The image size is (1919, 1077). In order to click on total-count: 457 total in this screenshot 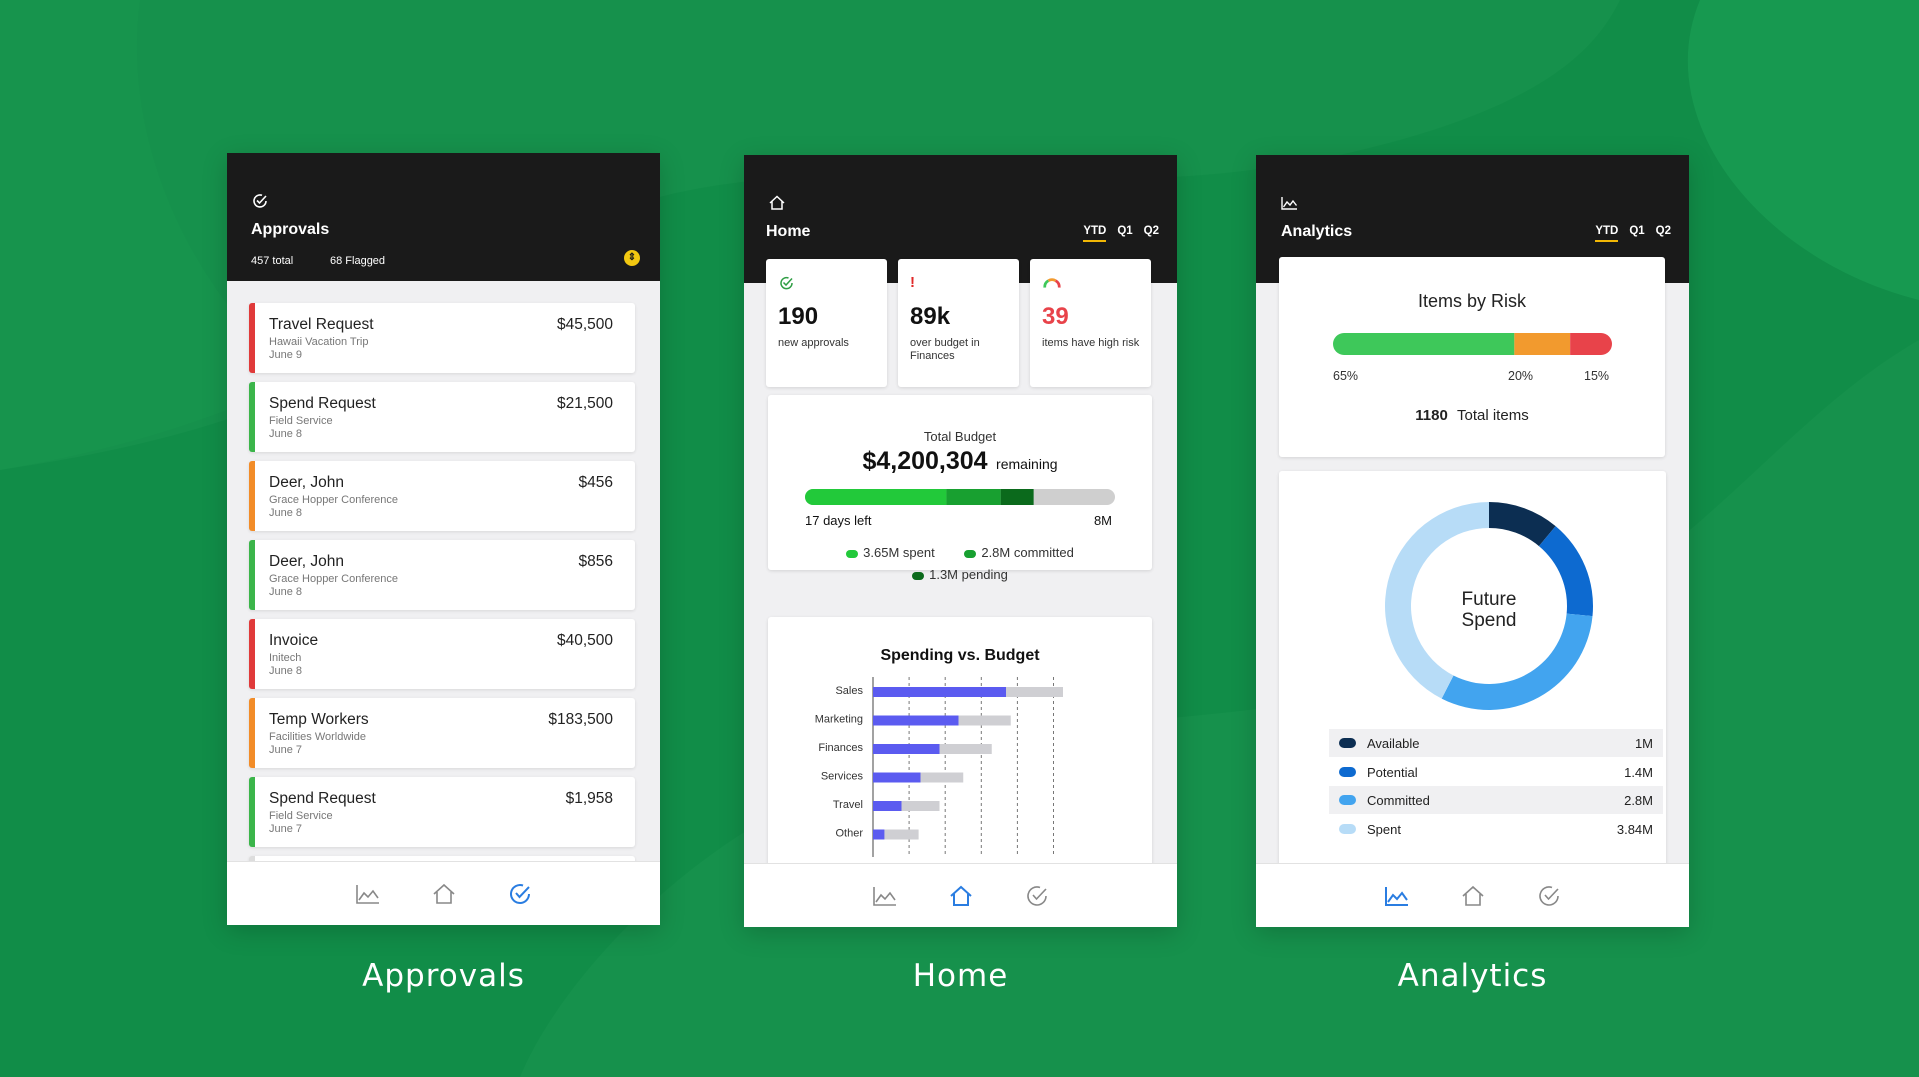, I will do `click(272, 261)`.